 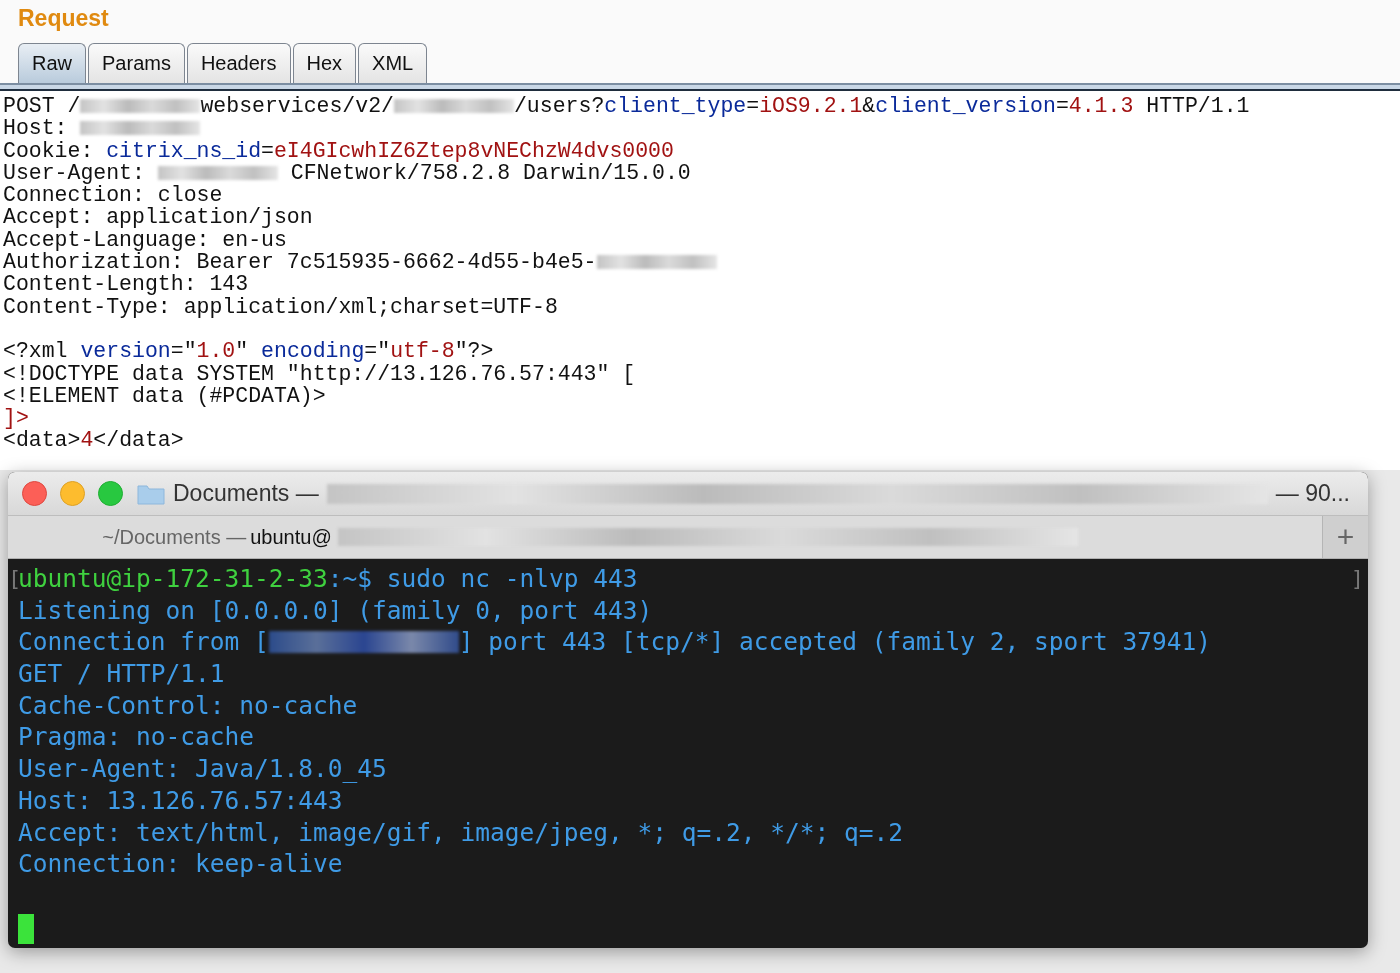 I want to click on code-text: client_version, so click(x=965, y=106).